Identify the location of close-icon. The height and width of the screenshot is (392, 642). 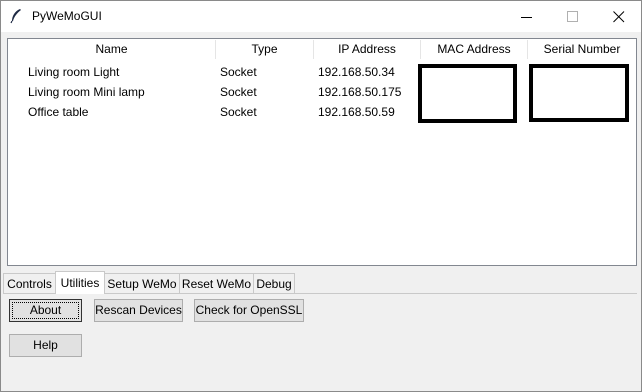
(619, 17).